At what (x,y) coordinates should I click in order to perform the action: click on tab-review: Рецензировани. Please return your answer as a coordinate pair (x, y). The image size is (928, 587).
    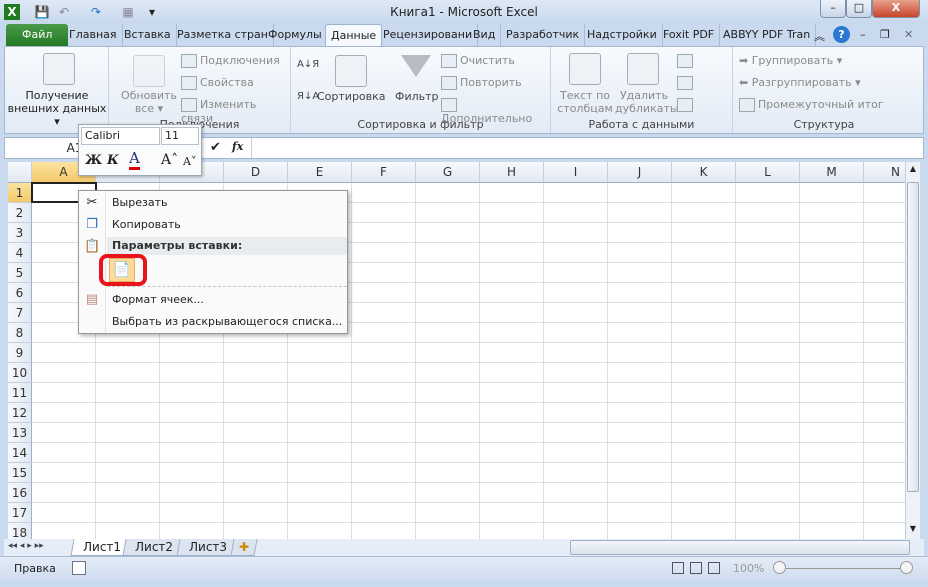
    Looking at the image, I should click on (428, 35).